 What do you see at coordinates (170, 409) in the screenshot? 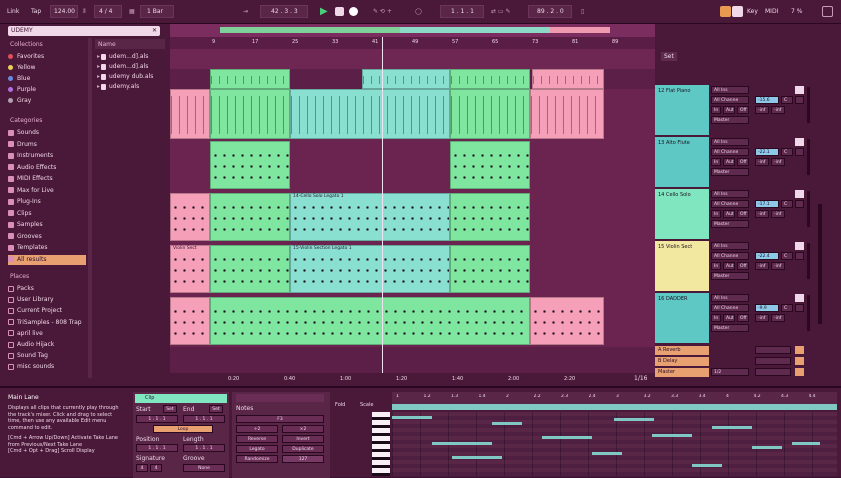
I see `start-set-button: Set` at bounding box center [170, 409].